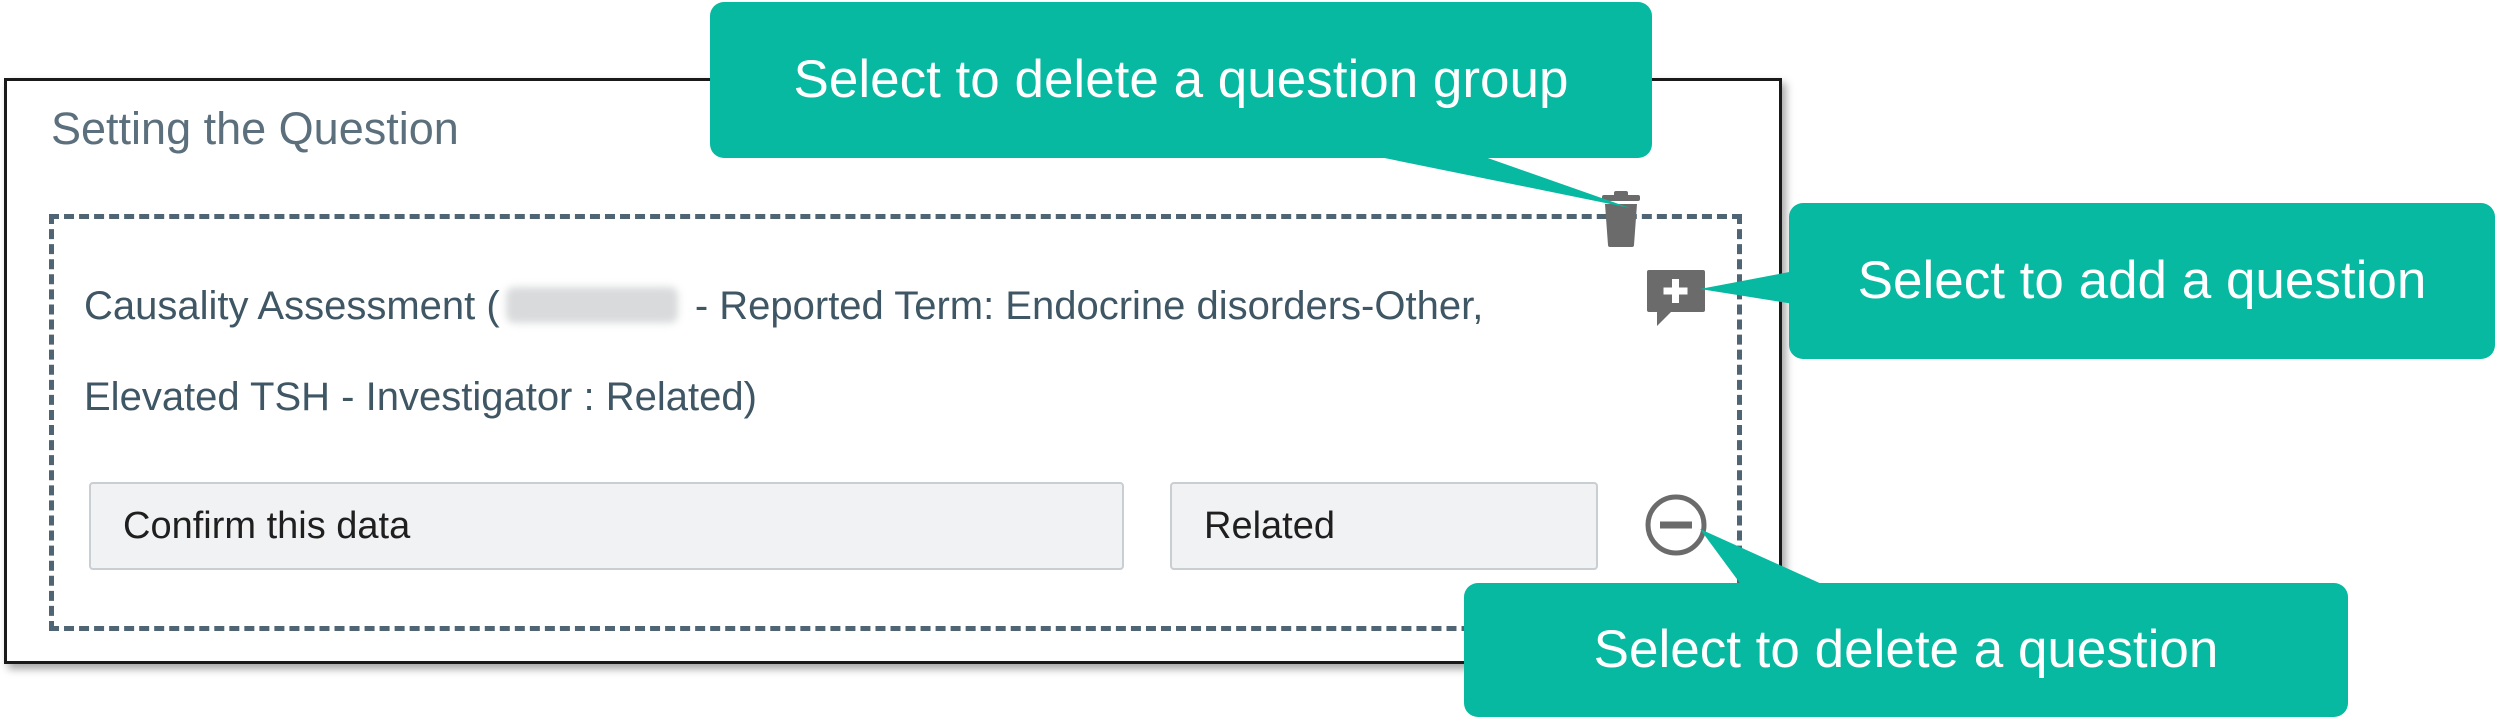 The height and width of the screenshot is (721, 2500). Describe the element at coordinates (1181, 80) in the screenshot. I see `callout-delete-group: Select to delete a question group` at that location.